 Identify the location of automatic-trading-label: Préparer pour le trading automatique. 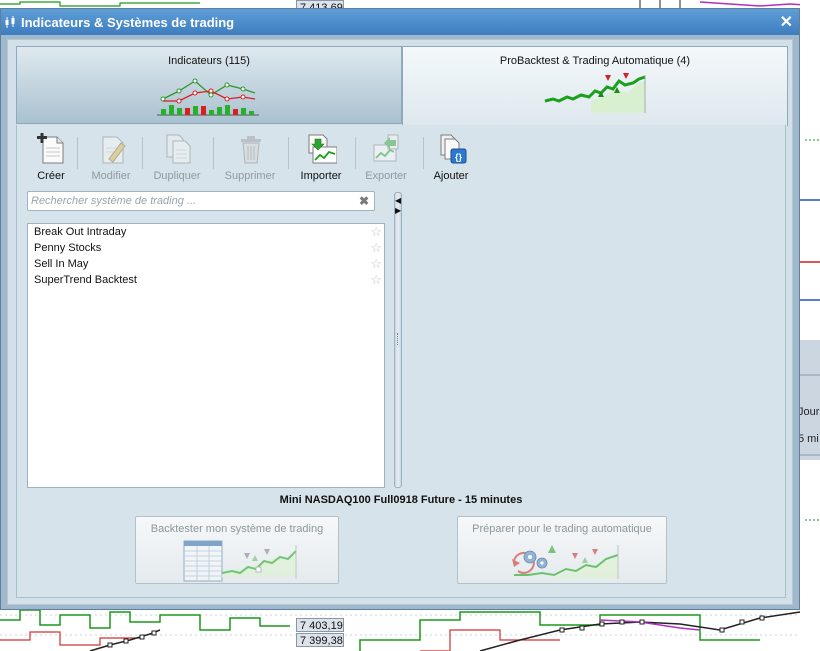
(562, 529).